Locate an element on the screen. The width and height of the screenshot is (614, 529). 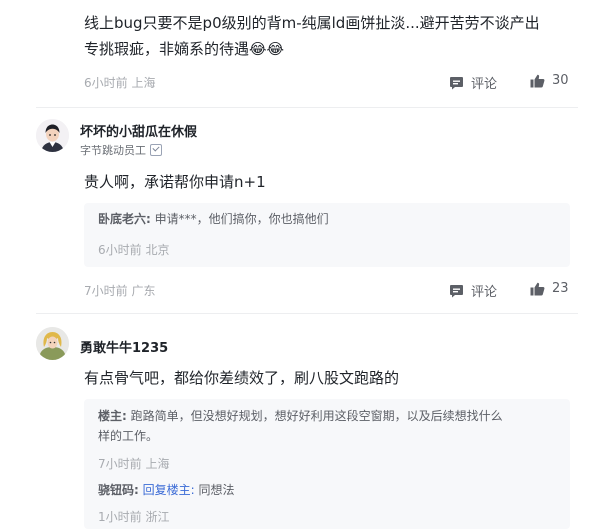
reply-time: 6小时前 is located at coordinates (120, 250).